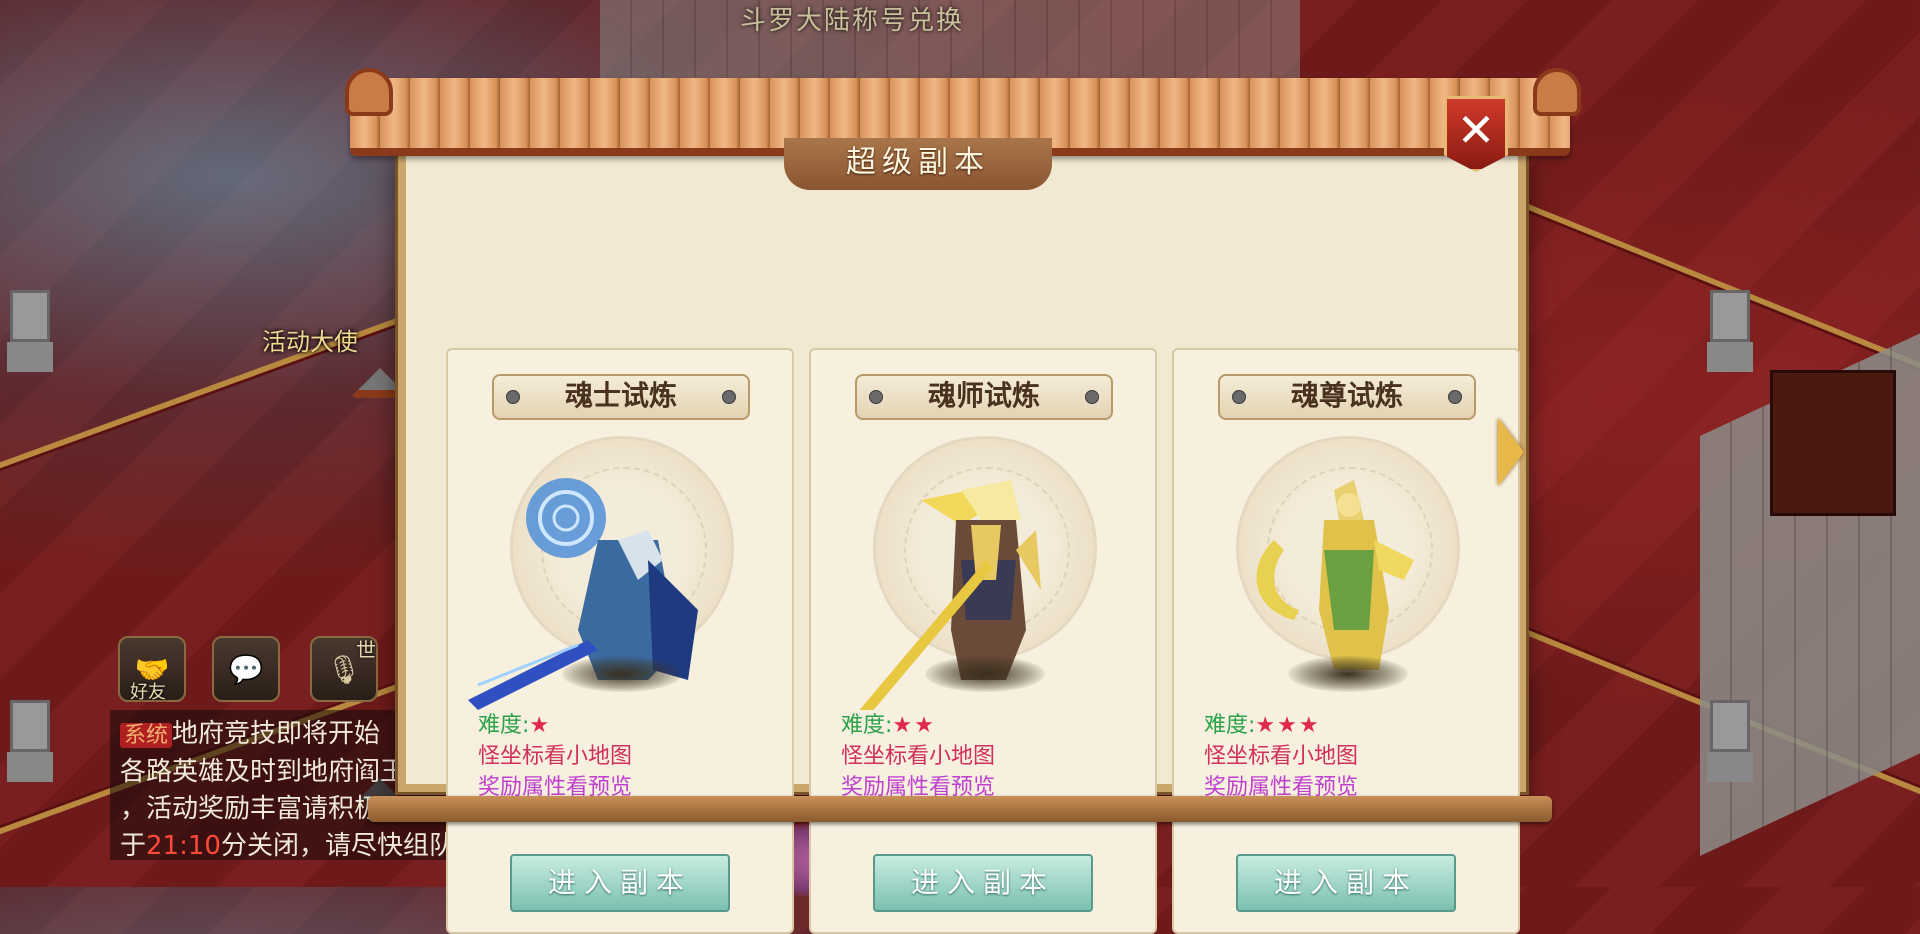 Image resolution: width=1920 pixels, height=934 pixels. I want to click on card-title: 魂师试炼, so click(983, 395).